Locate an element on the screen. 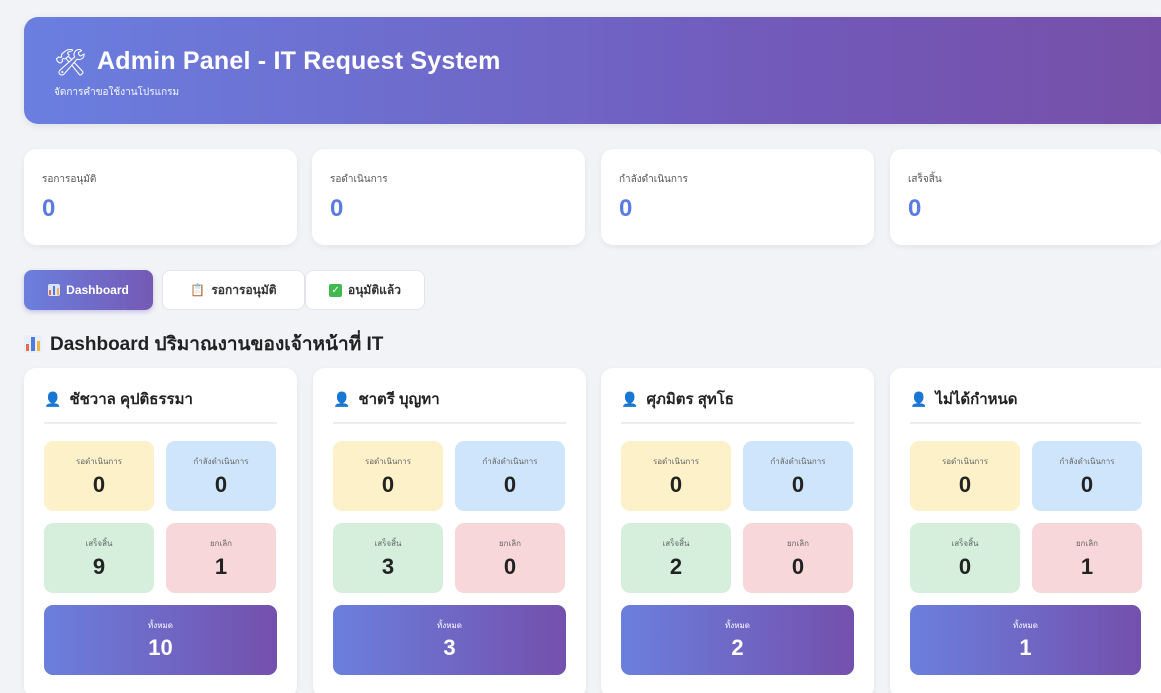 This screenshot has height=693, width=1161. total-value: 1 is located at coordinates (1025, 647).